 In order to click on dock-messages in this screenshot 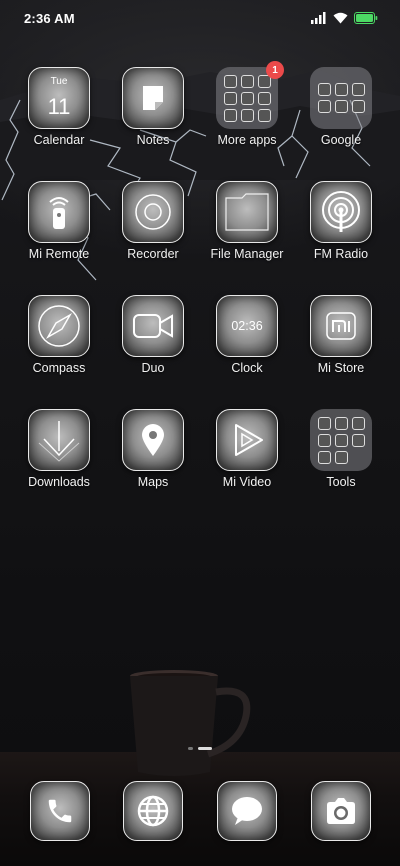, I will do `click(247, 812)`.